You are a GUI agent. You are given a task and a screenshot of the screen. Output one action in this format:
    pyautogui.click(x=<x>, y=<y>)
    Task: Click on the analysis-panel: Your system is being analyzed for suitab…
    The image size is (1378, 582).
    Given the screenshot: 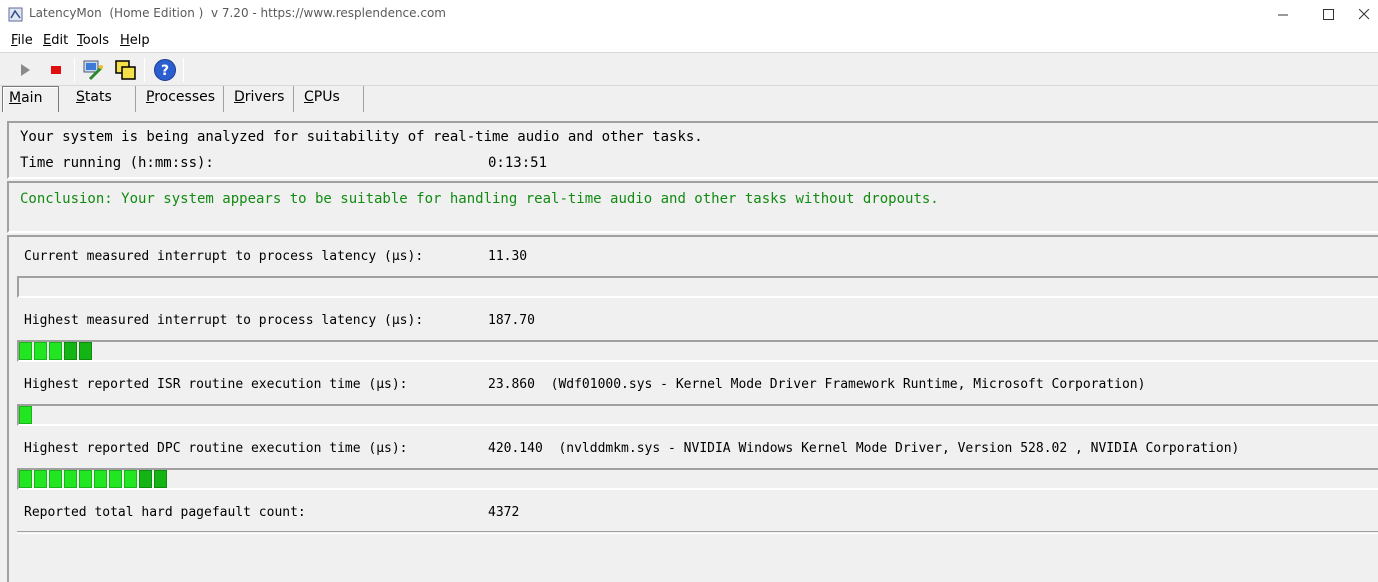 What is the action you would take?
    pyautogui.click(x=692, y=150)
    